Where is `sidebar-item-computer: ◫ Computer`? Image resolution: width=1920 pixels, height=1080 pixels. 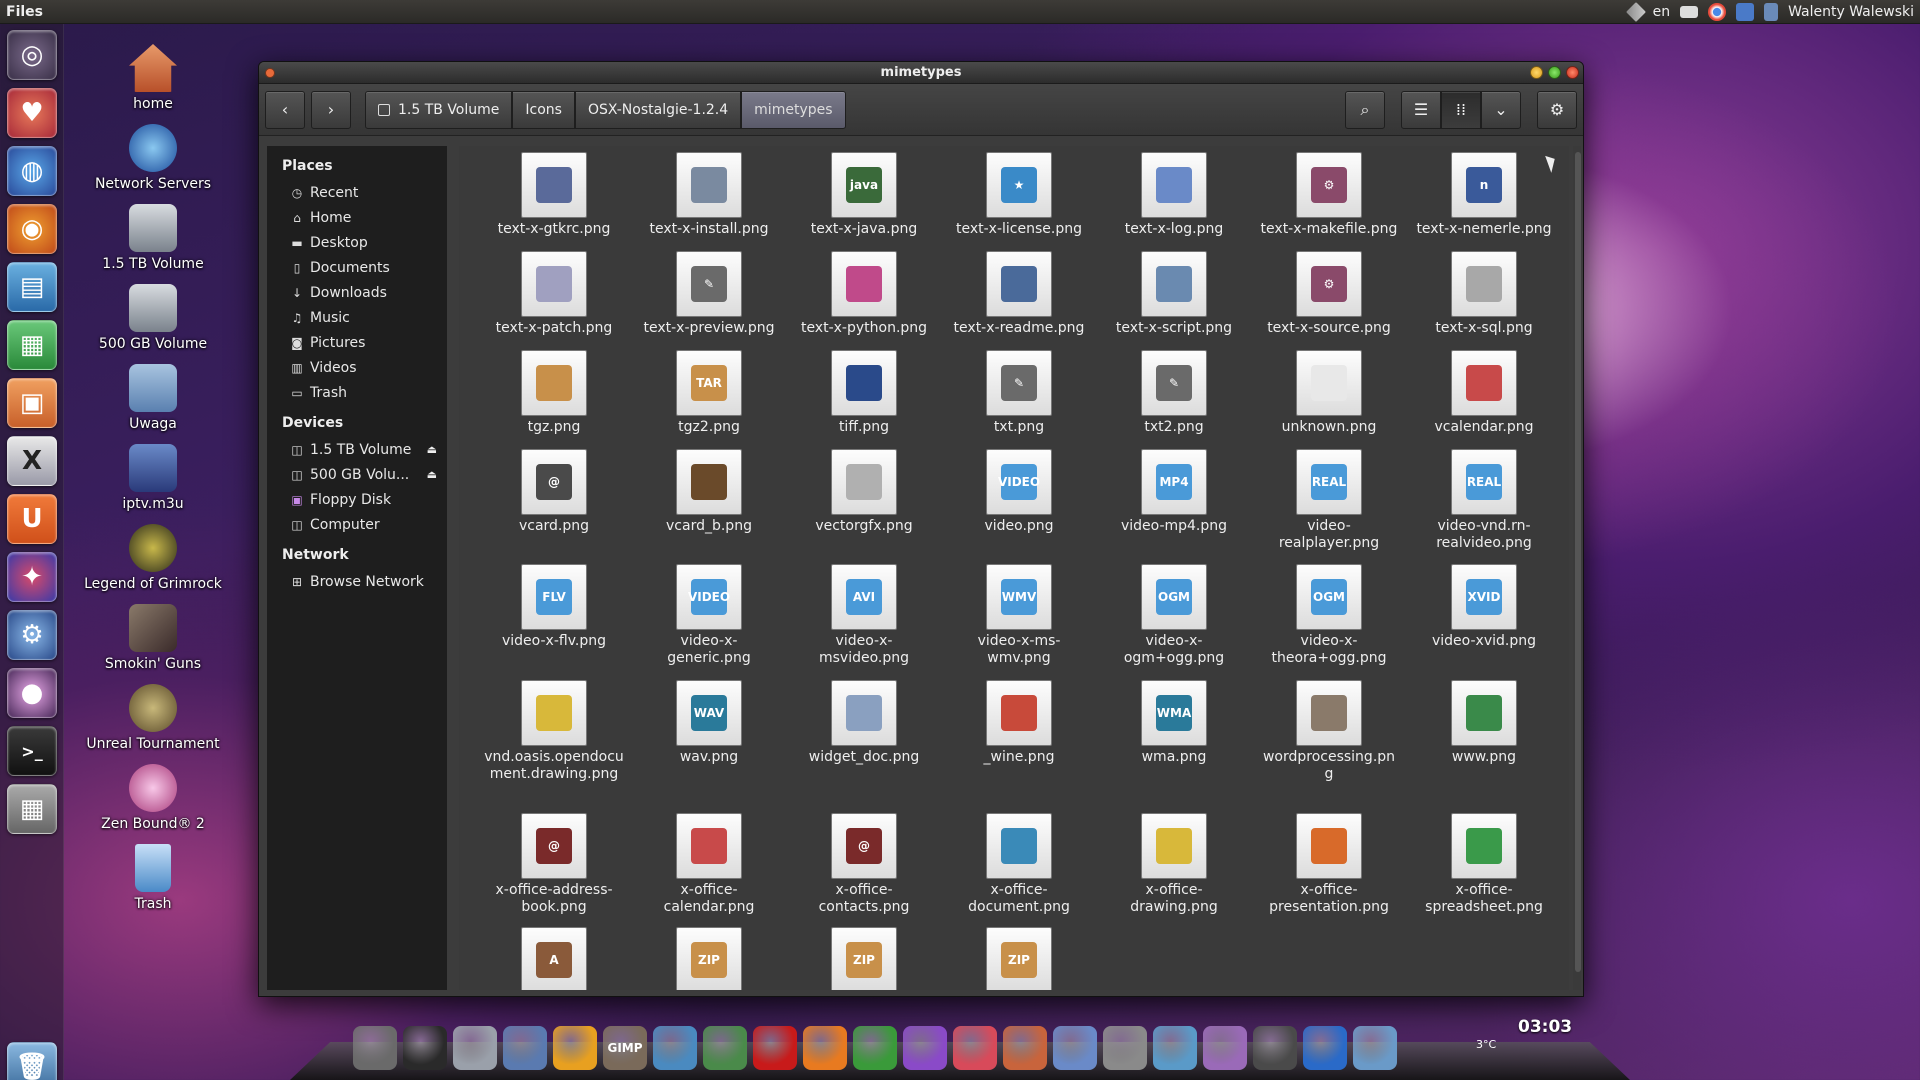
sidebar-item-computer: ◫ Computer is located at coordinates (357, 524).